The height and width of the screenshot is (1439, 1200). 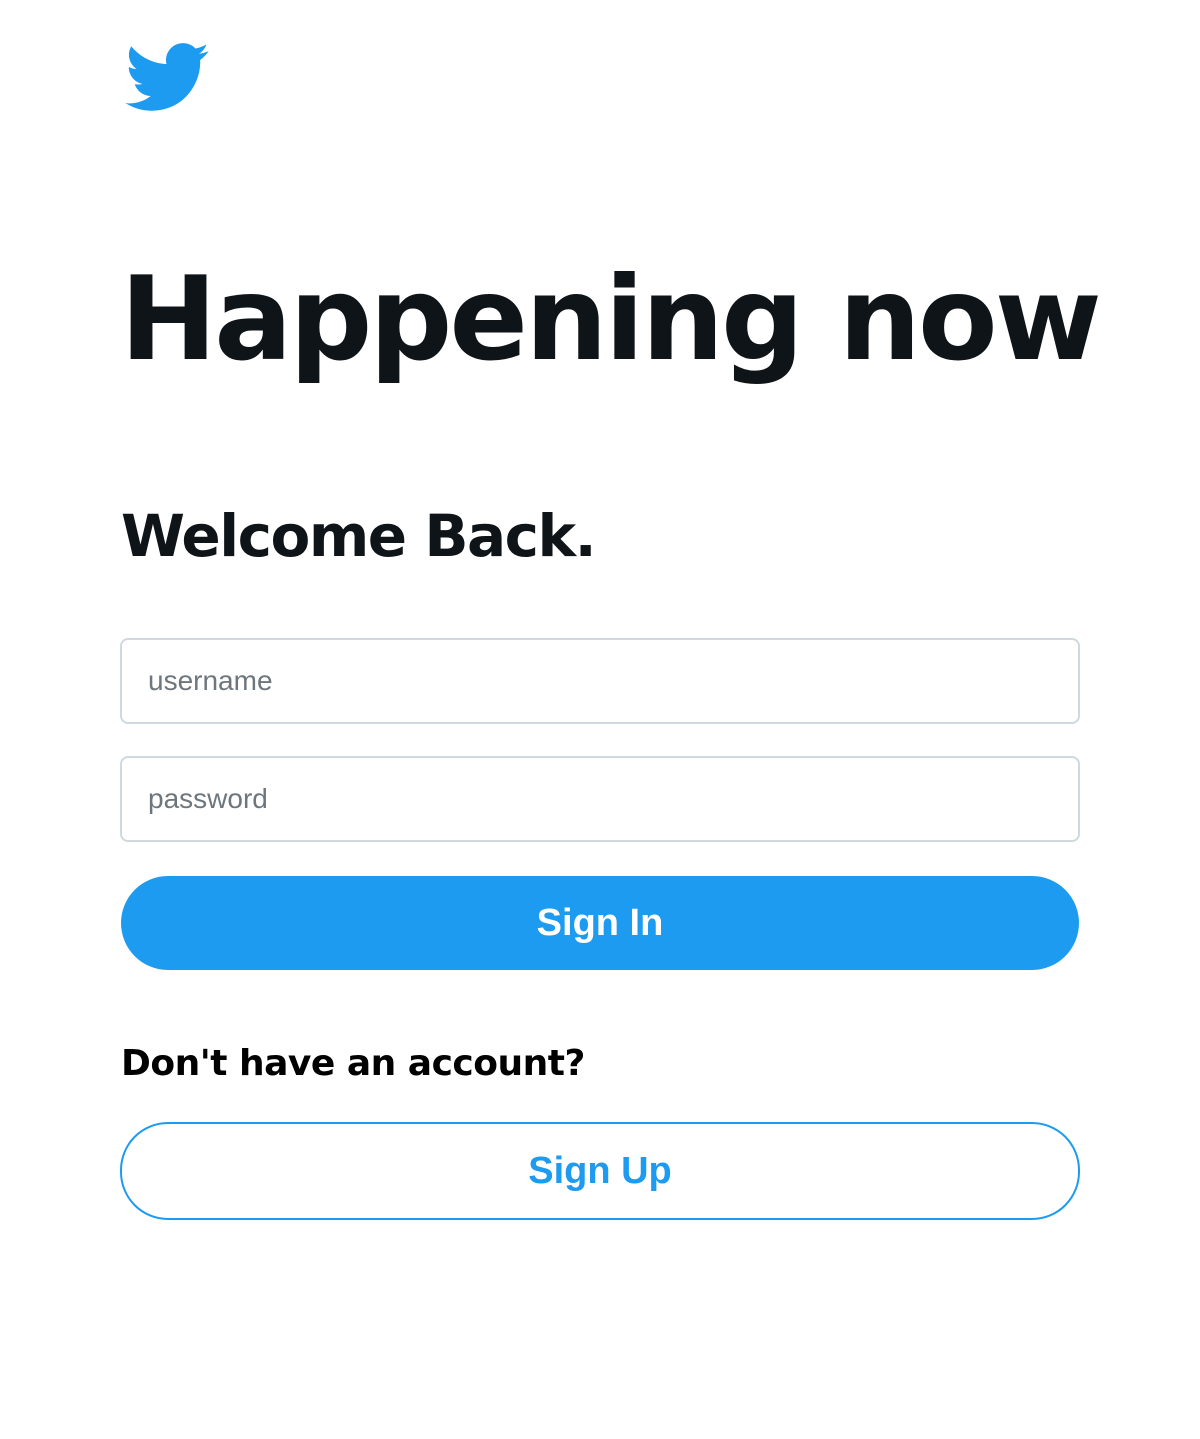 What do you see at coordinates (600, 681) in the screenshot?
I see `username-input` at bounding box center [600, 681].